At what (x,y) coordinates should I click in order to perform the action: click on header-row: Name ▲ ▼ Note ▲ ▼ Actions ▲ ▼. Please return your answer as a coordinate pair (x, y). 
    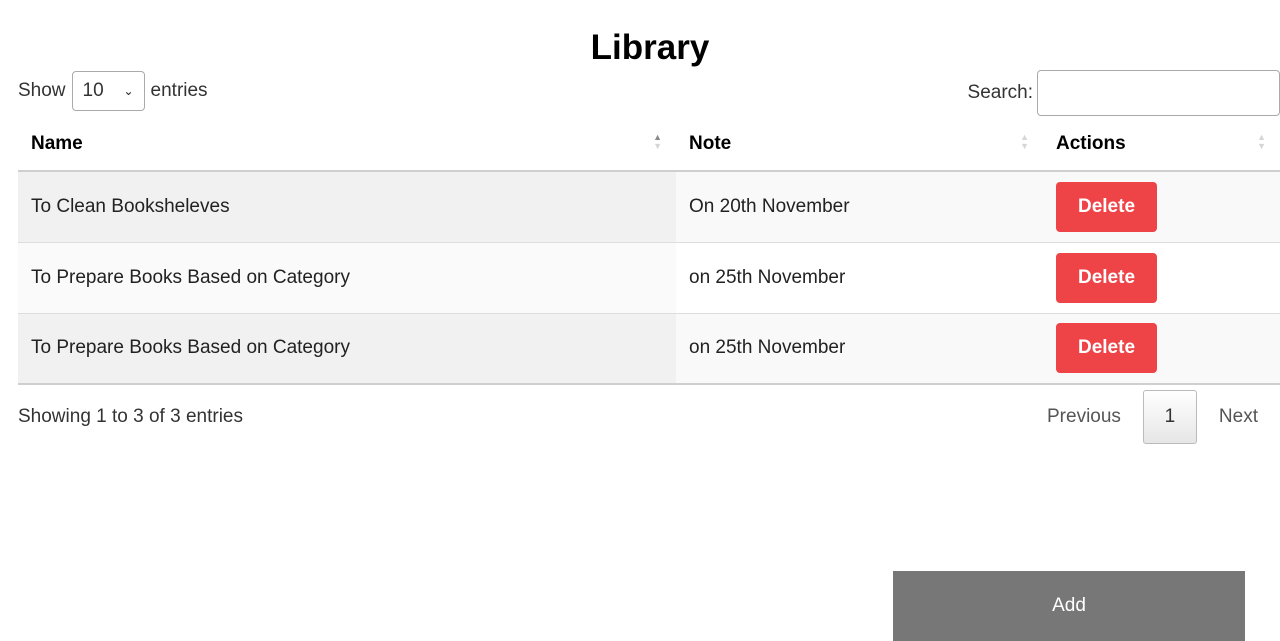
    Looking at the image, I should click on (649, 145).